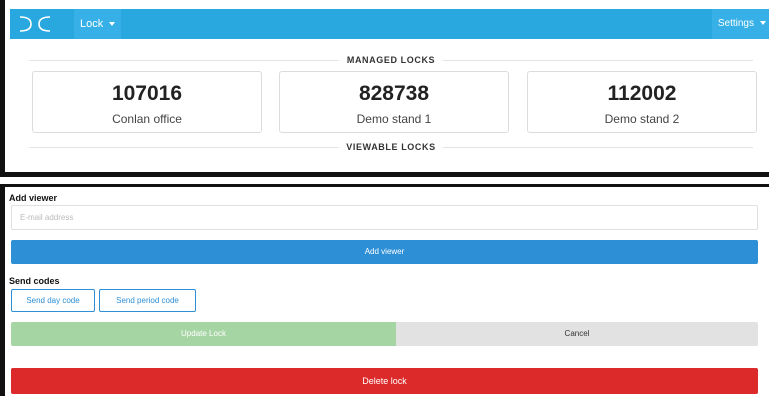 Image resolution: width=769 pixels, height=396 pixels. I want to click on viewable-locks-heading: VIEWABLE LOCKS, so click(391, 147).